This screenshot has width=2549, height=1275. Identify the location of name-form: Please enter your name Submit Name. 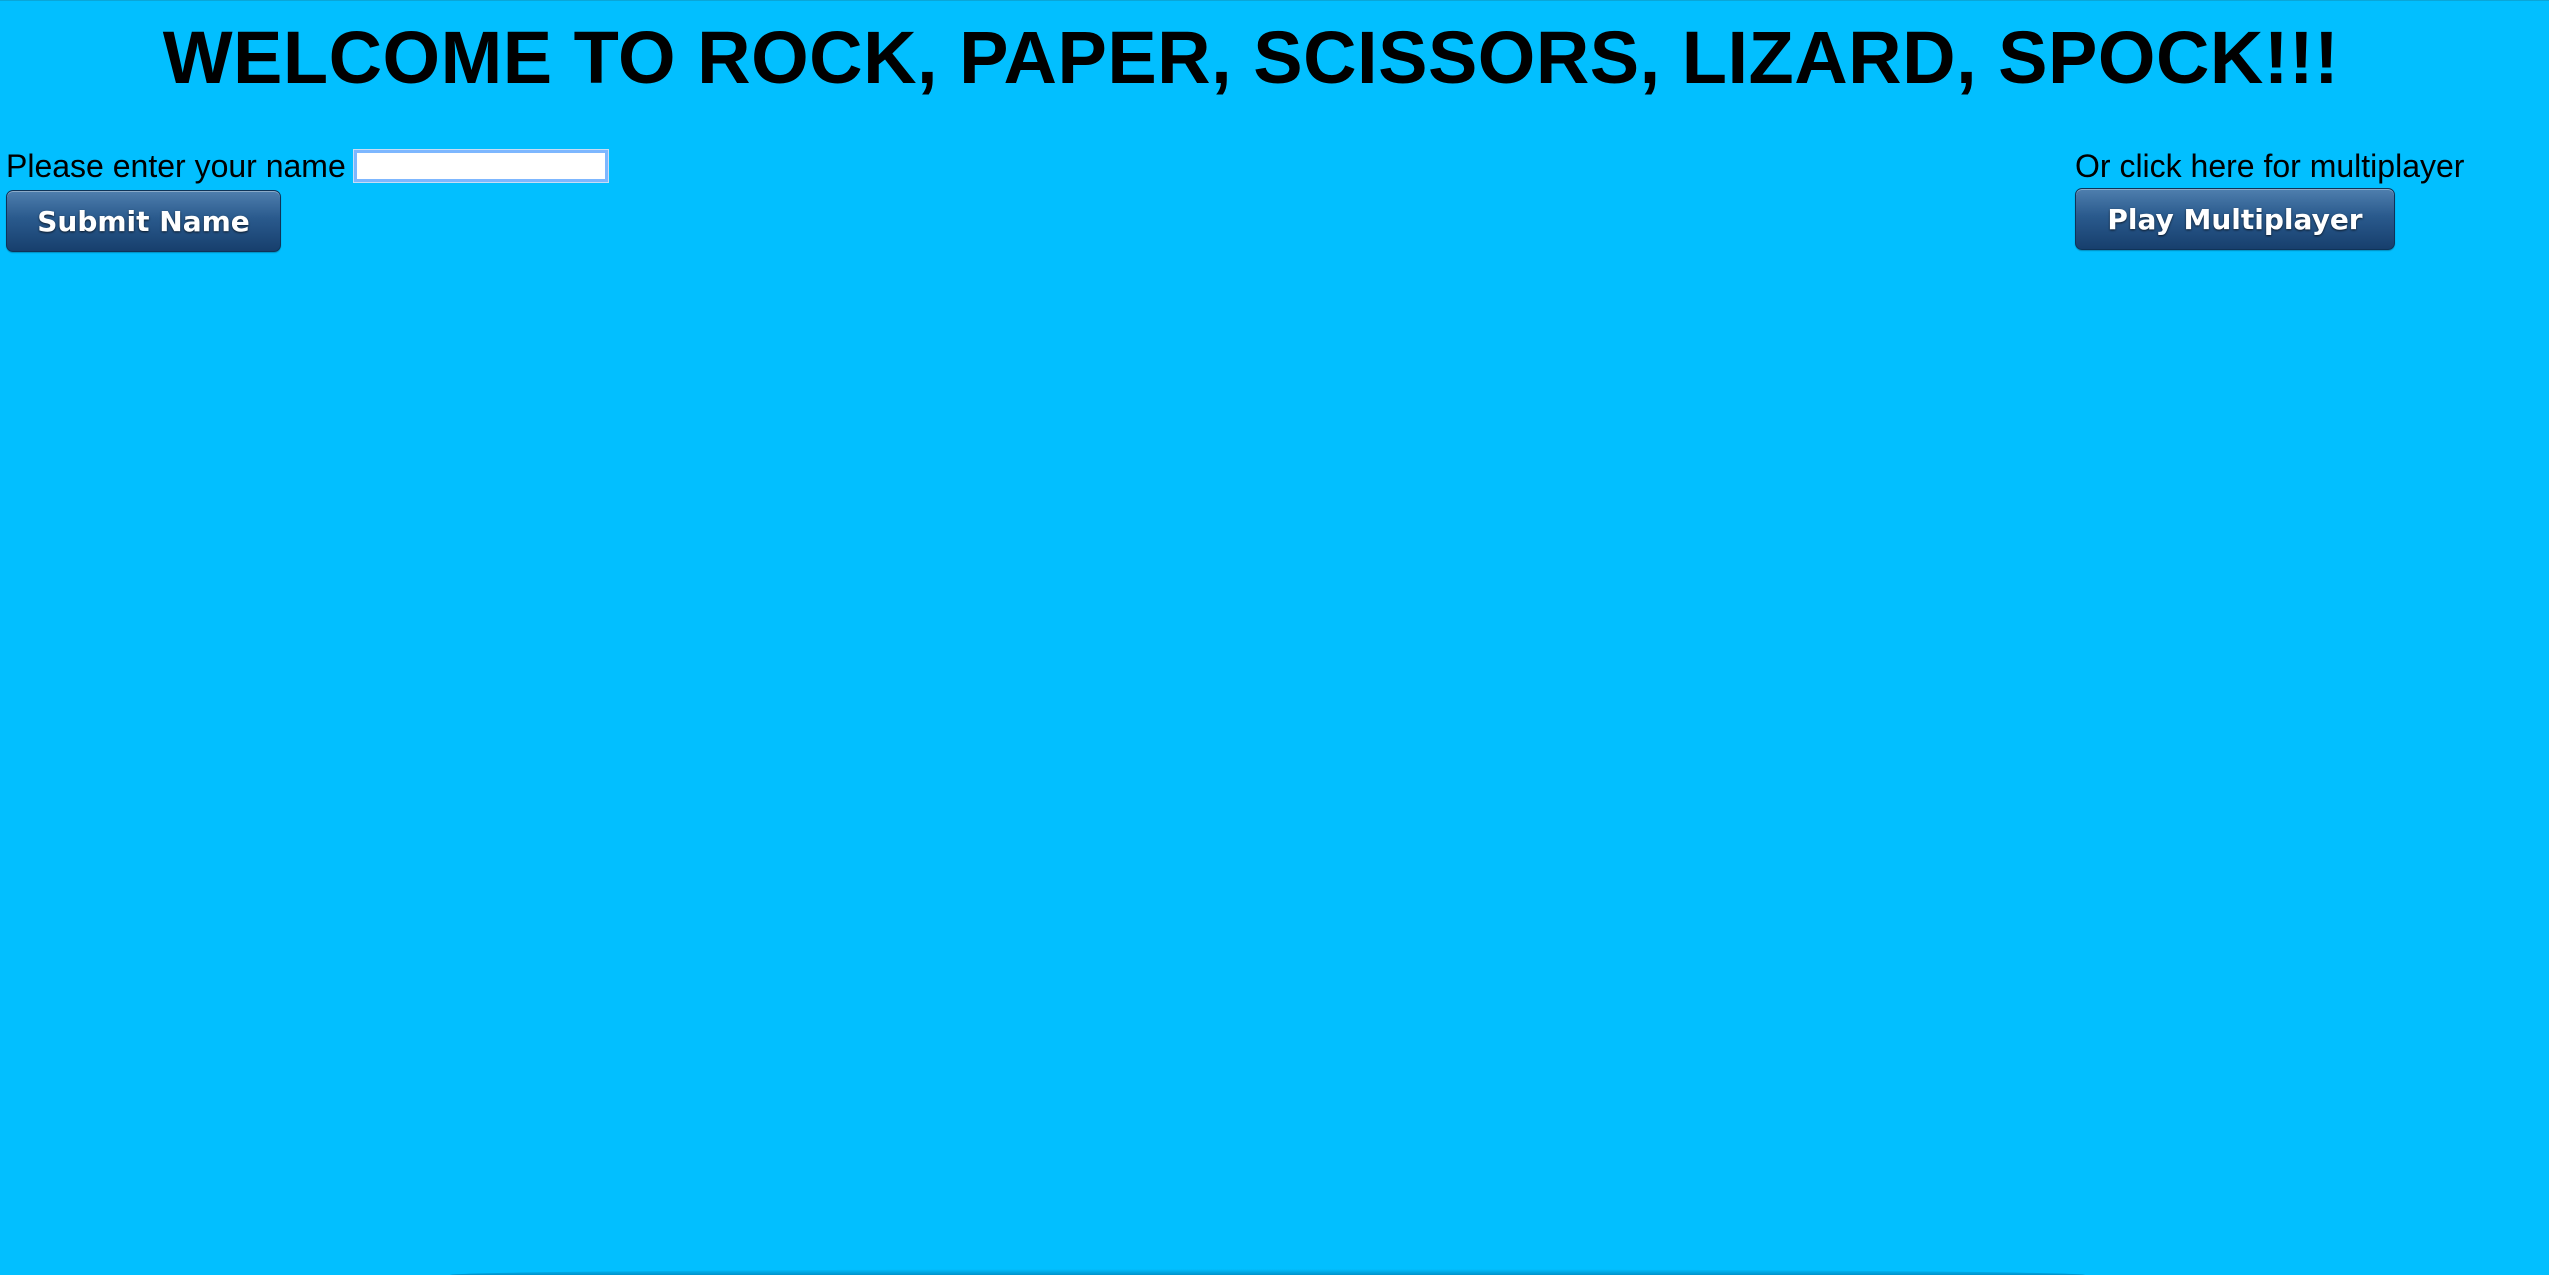
(307, 199).